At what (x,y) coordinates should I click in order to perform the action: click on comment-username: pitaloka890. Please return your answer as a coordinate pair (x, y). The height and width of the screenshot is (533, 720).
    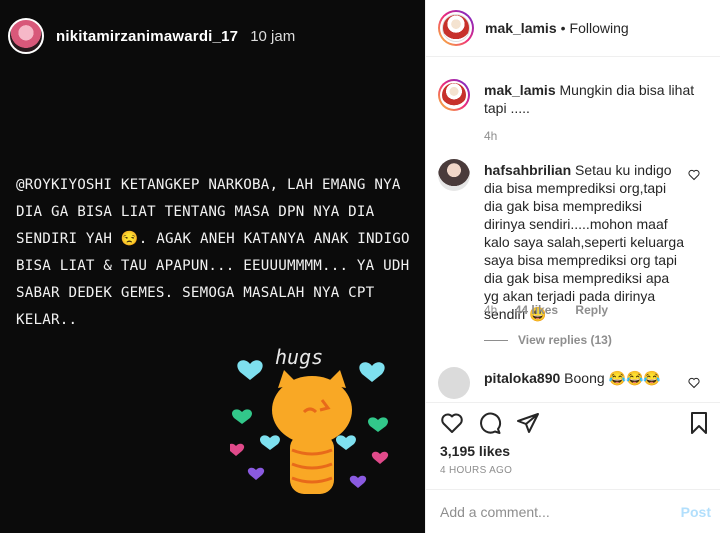
    Looking at the image, I should click on (522, 378).